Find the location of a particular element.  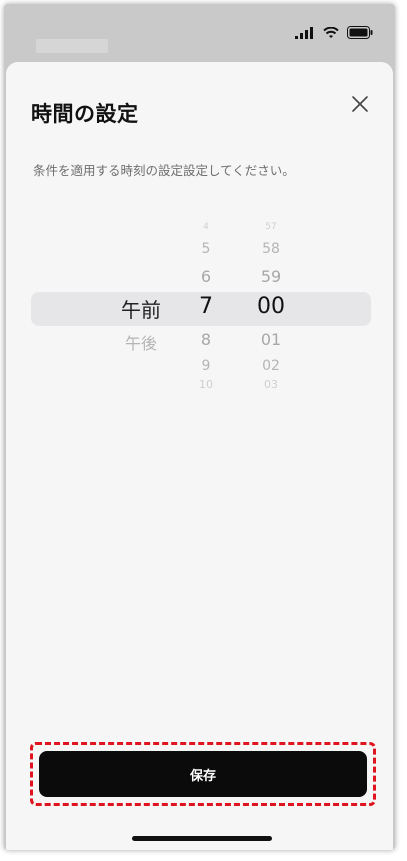

battery-icon is located at coordinates (360, 32).